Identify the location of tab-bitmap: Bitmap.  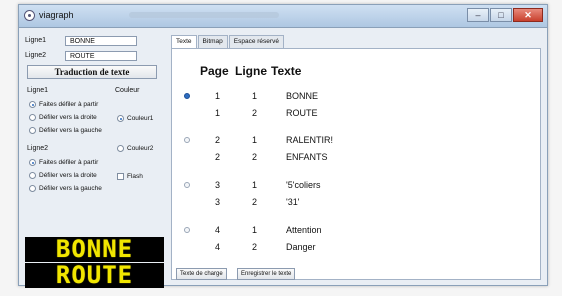
(212, 41).